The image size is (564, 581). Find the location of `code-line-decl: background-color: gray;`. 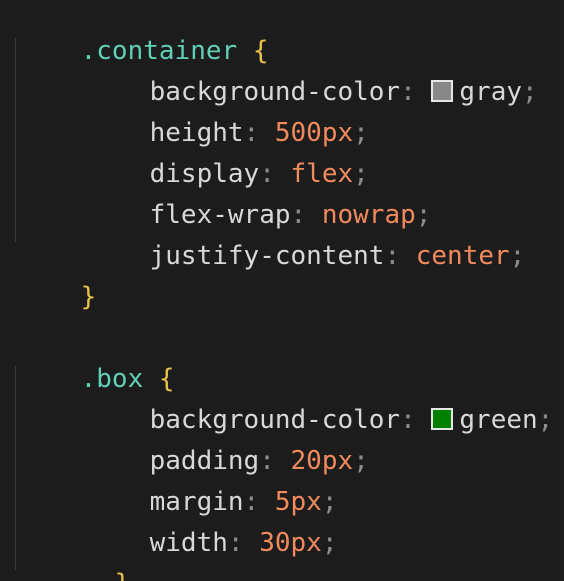

code-line-decl: background-color: gray; is located at coordinates (312, 74).